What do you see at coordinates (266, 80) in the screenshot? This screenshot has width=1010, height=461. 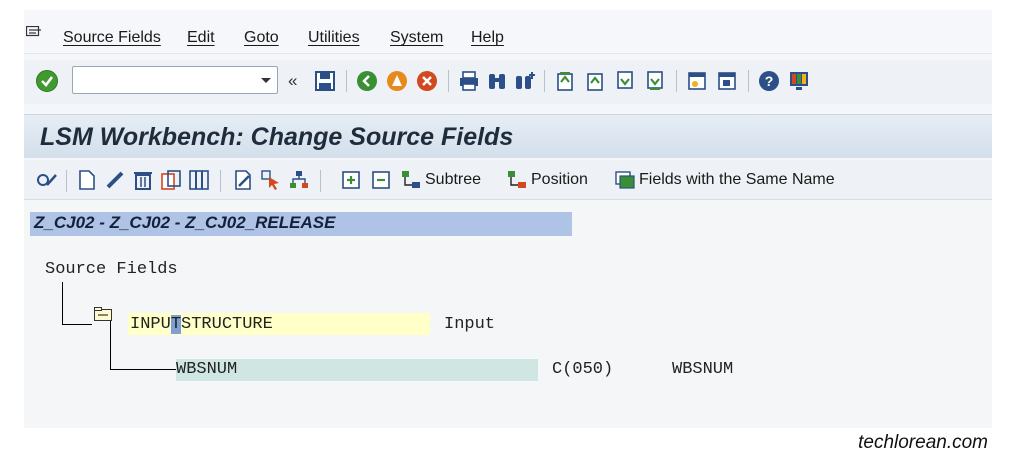 I see `command-history-dropdown-icon` at bounding box center [266, 80].